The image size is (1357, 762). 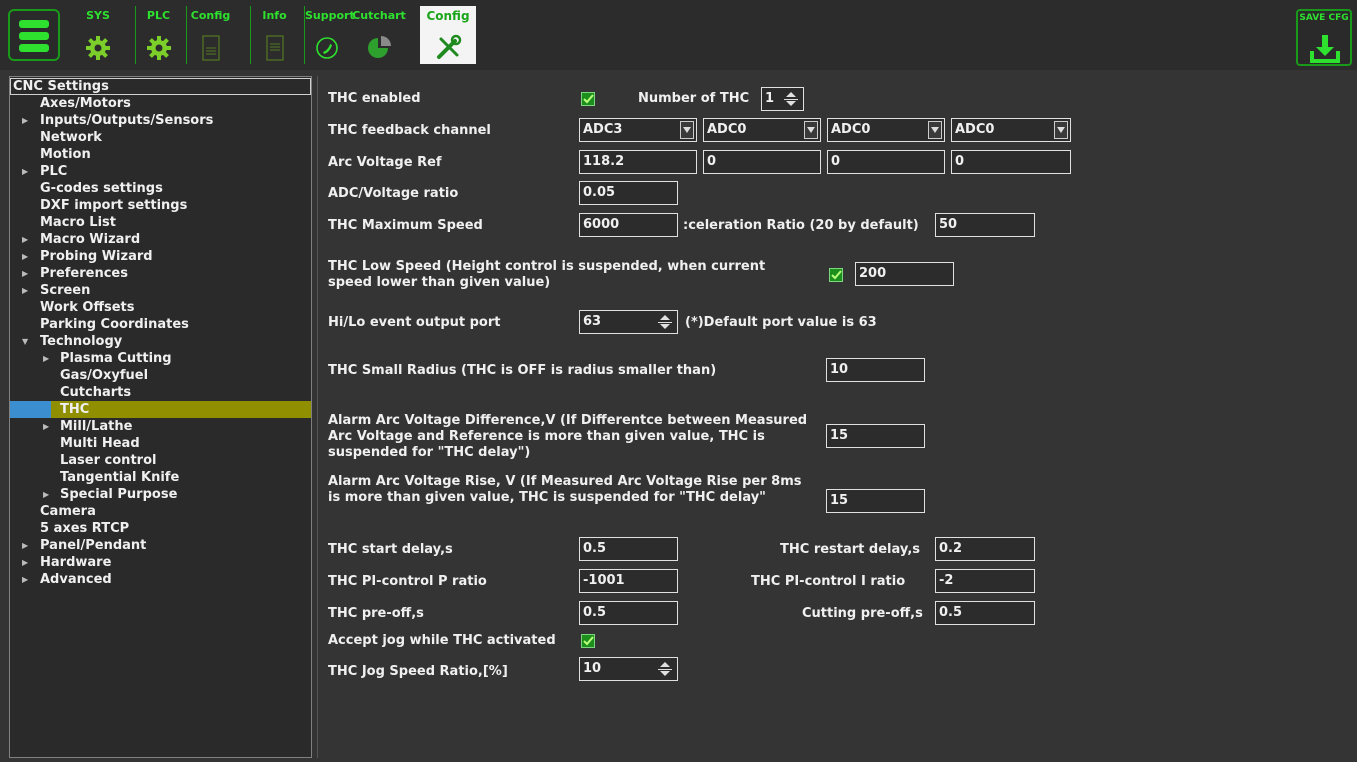 I want to click on phone-icon, so click(x=326, y=48).